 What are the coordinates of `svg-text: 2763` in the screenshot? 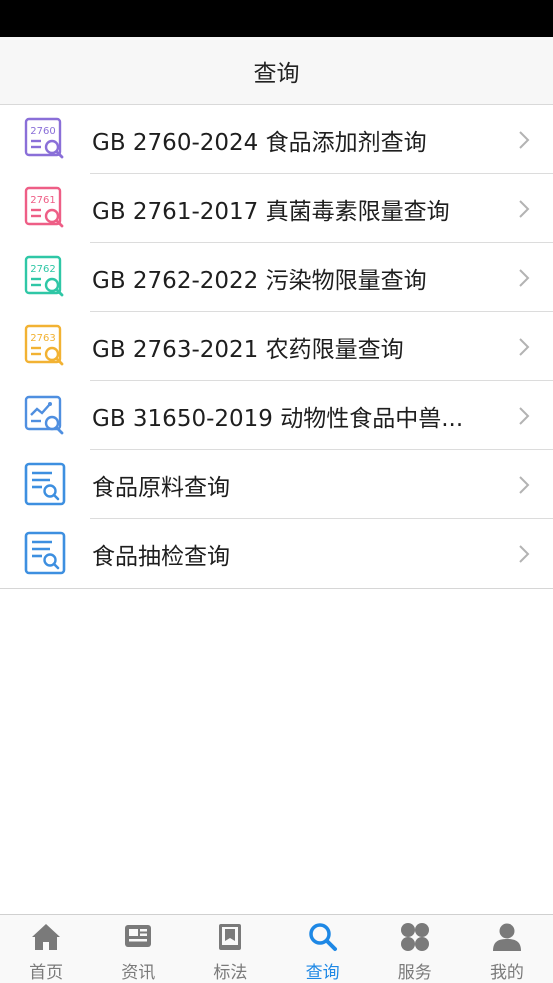 It's located at (42, 338).